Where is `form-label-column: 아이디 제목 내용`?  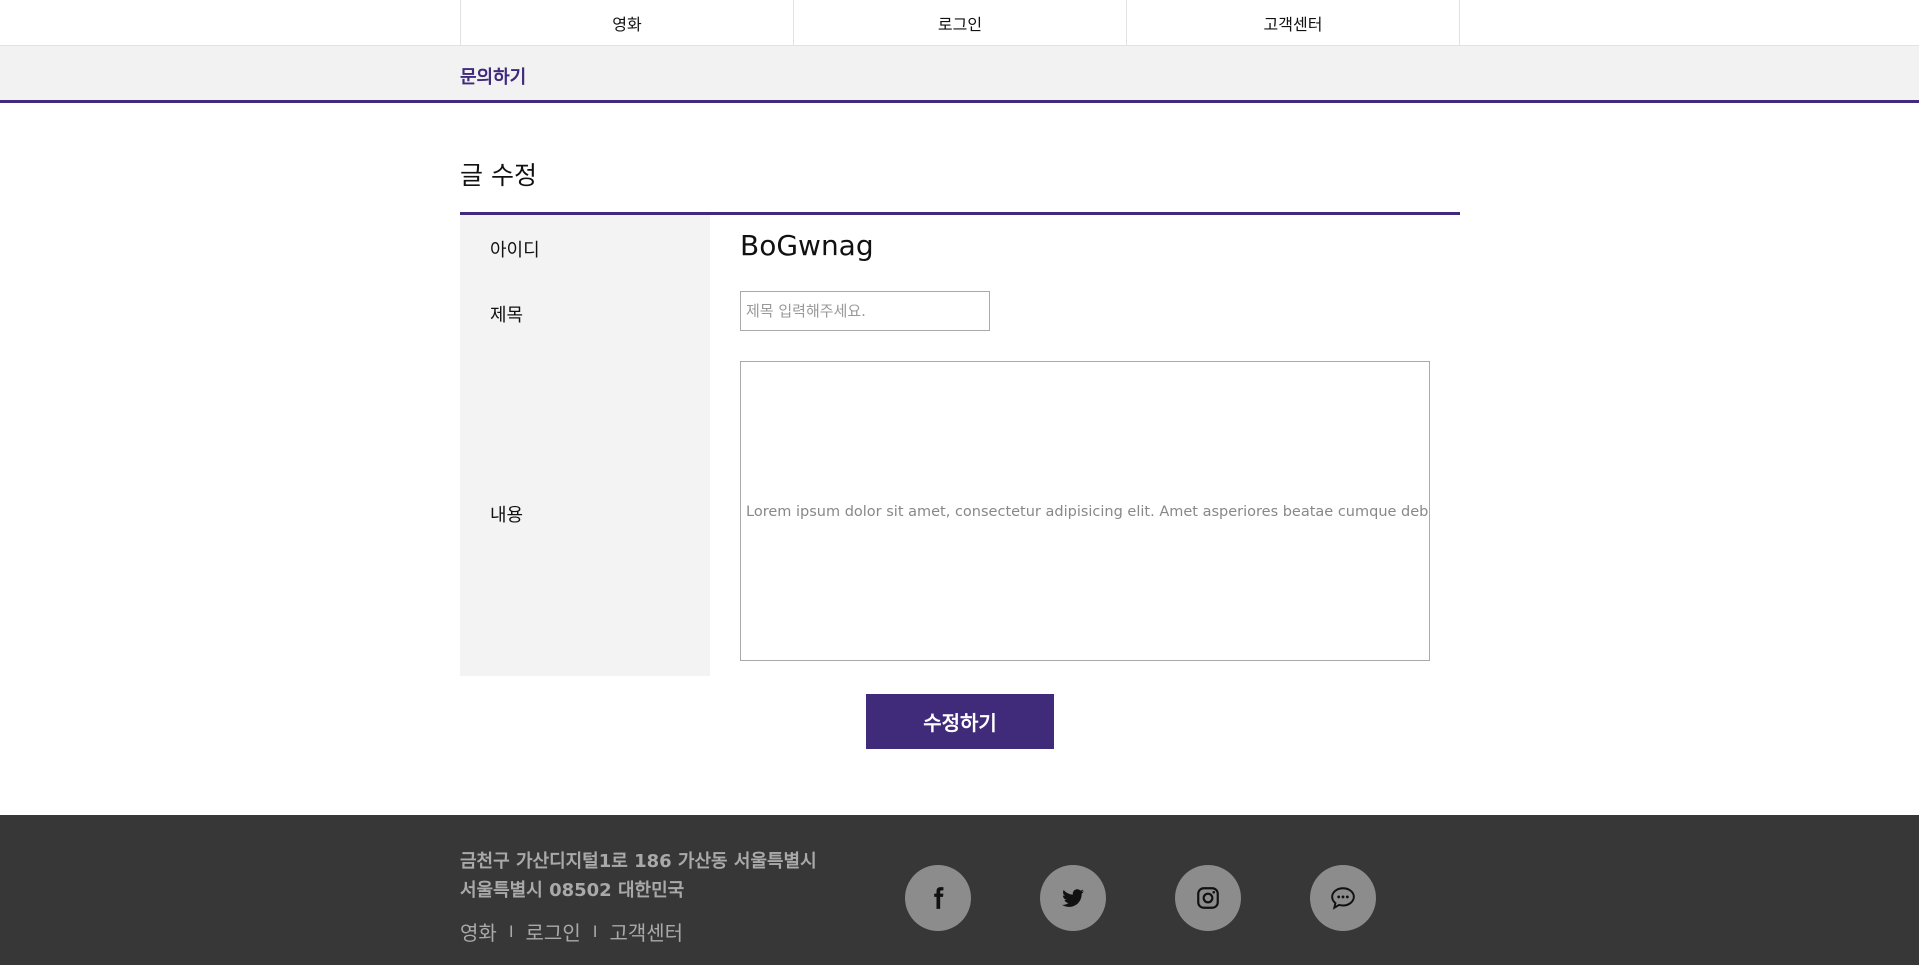
form-label-column: 아이디 제목 내용 is located at coordinates (585, 445).